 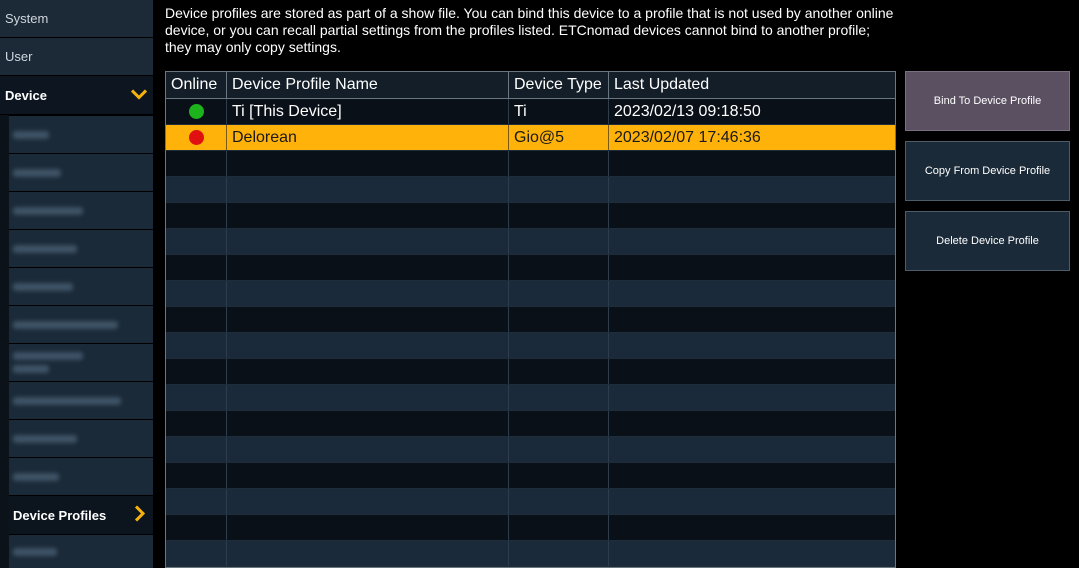 I want to click on sidebar: System User Device Device Profiles, so click(x=76, y=284).